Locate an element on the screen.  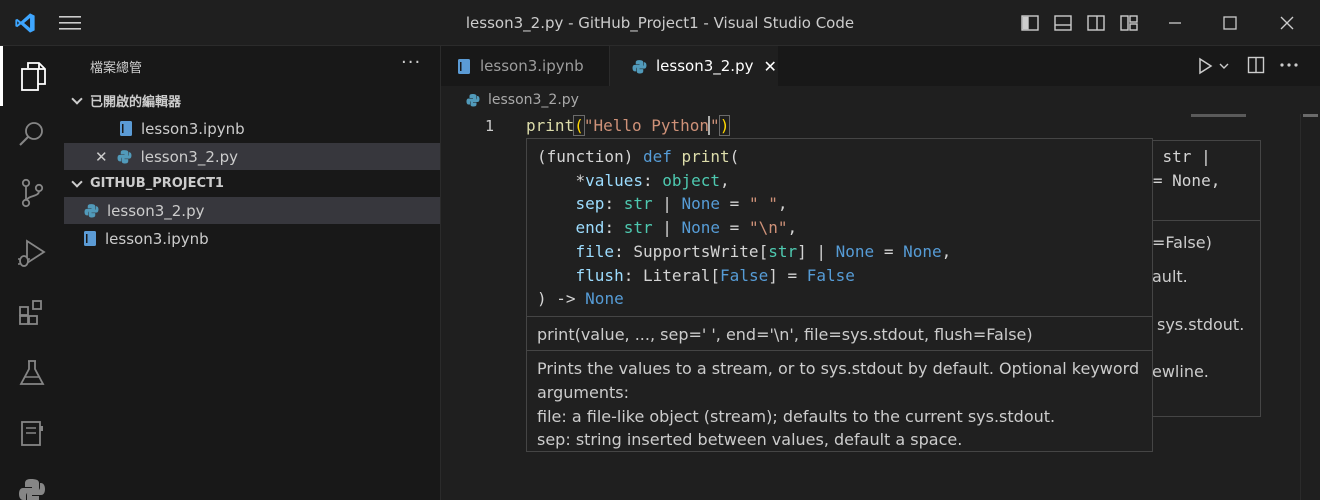
code-string: "Hello Python is located at coordinates (646, 125).